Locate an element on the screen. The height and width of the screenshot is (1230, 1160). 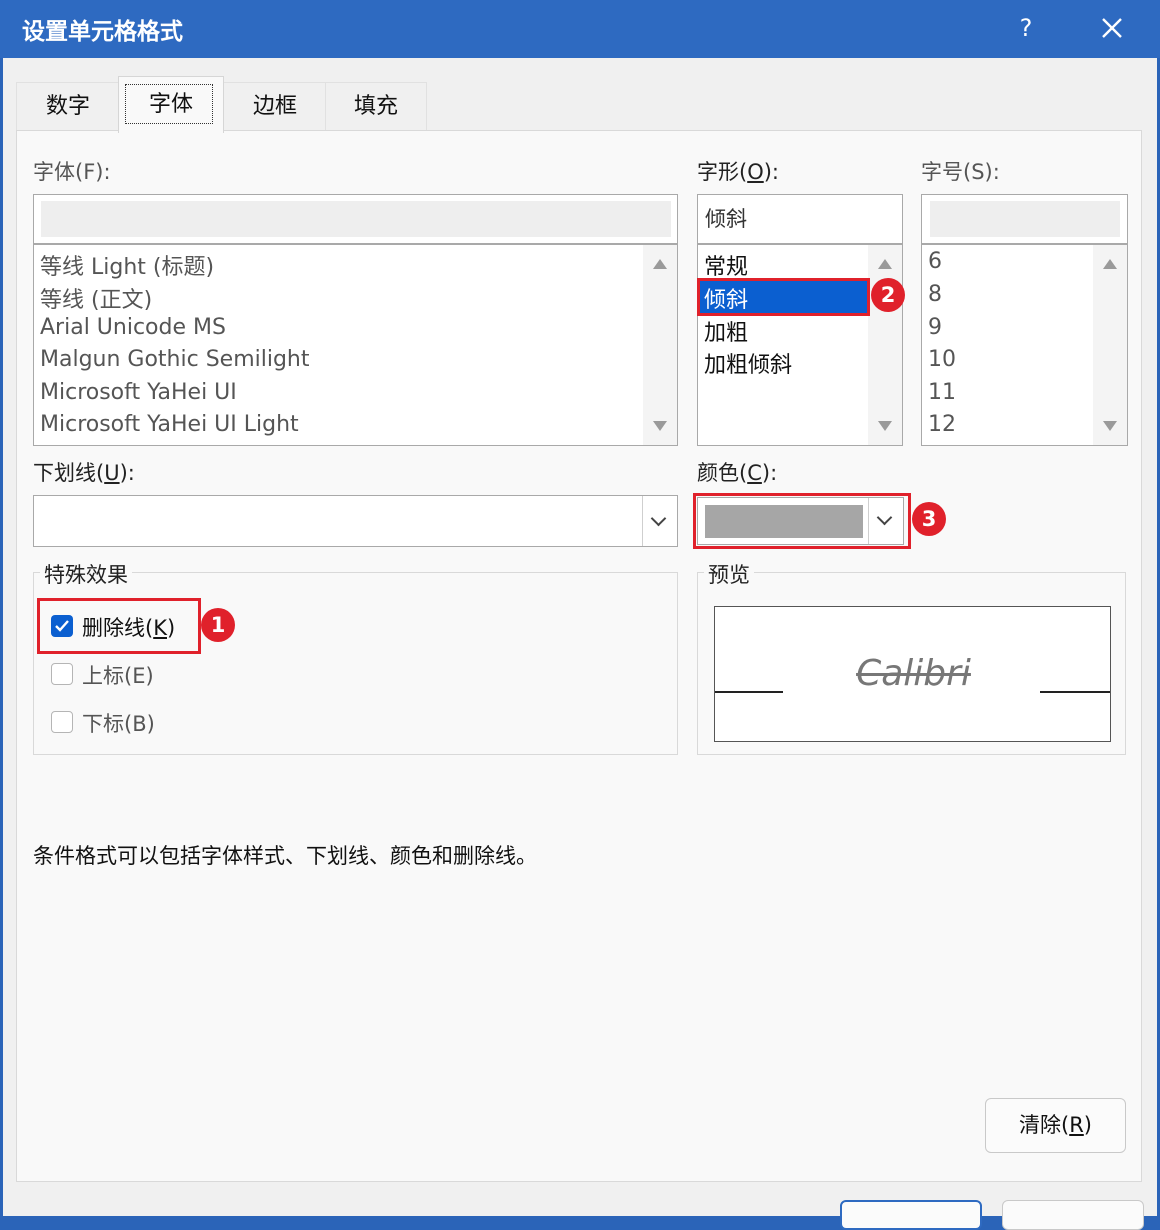
tab-border: 边框 is located at coordinates (275, 106).